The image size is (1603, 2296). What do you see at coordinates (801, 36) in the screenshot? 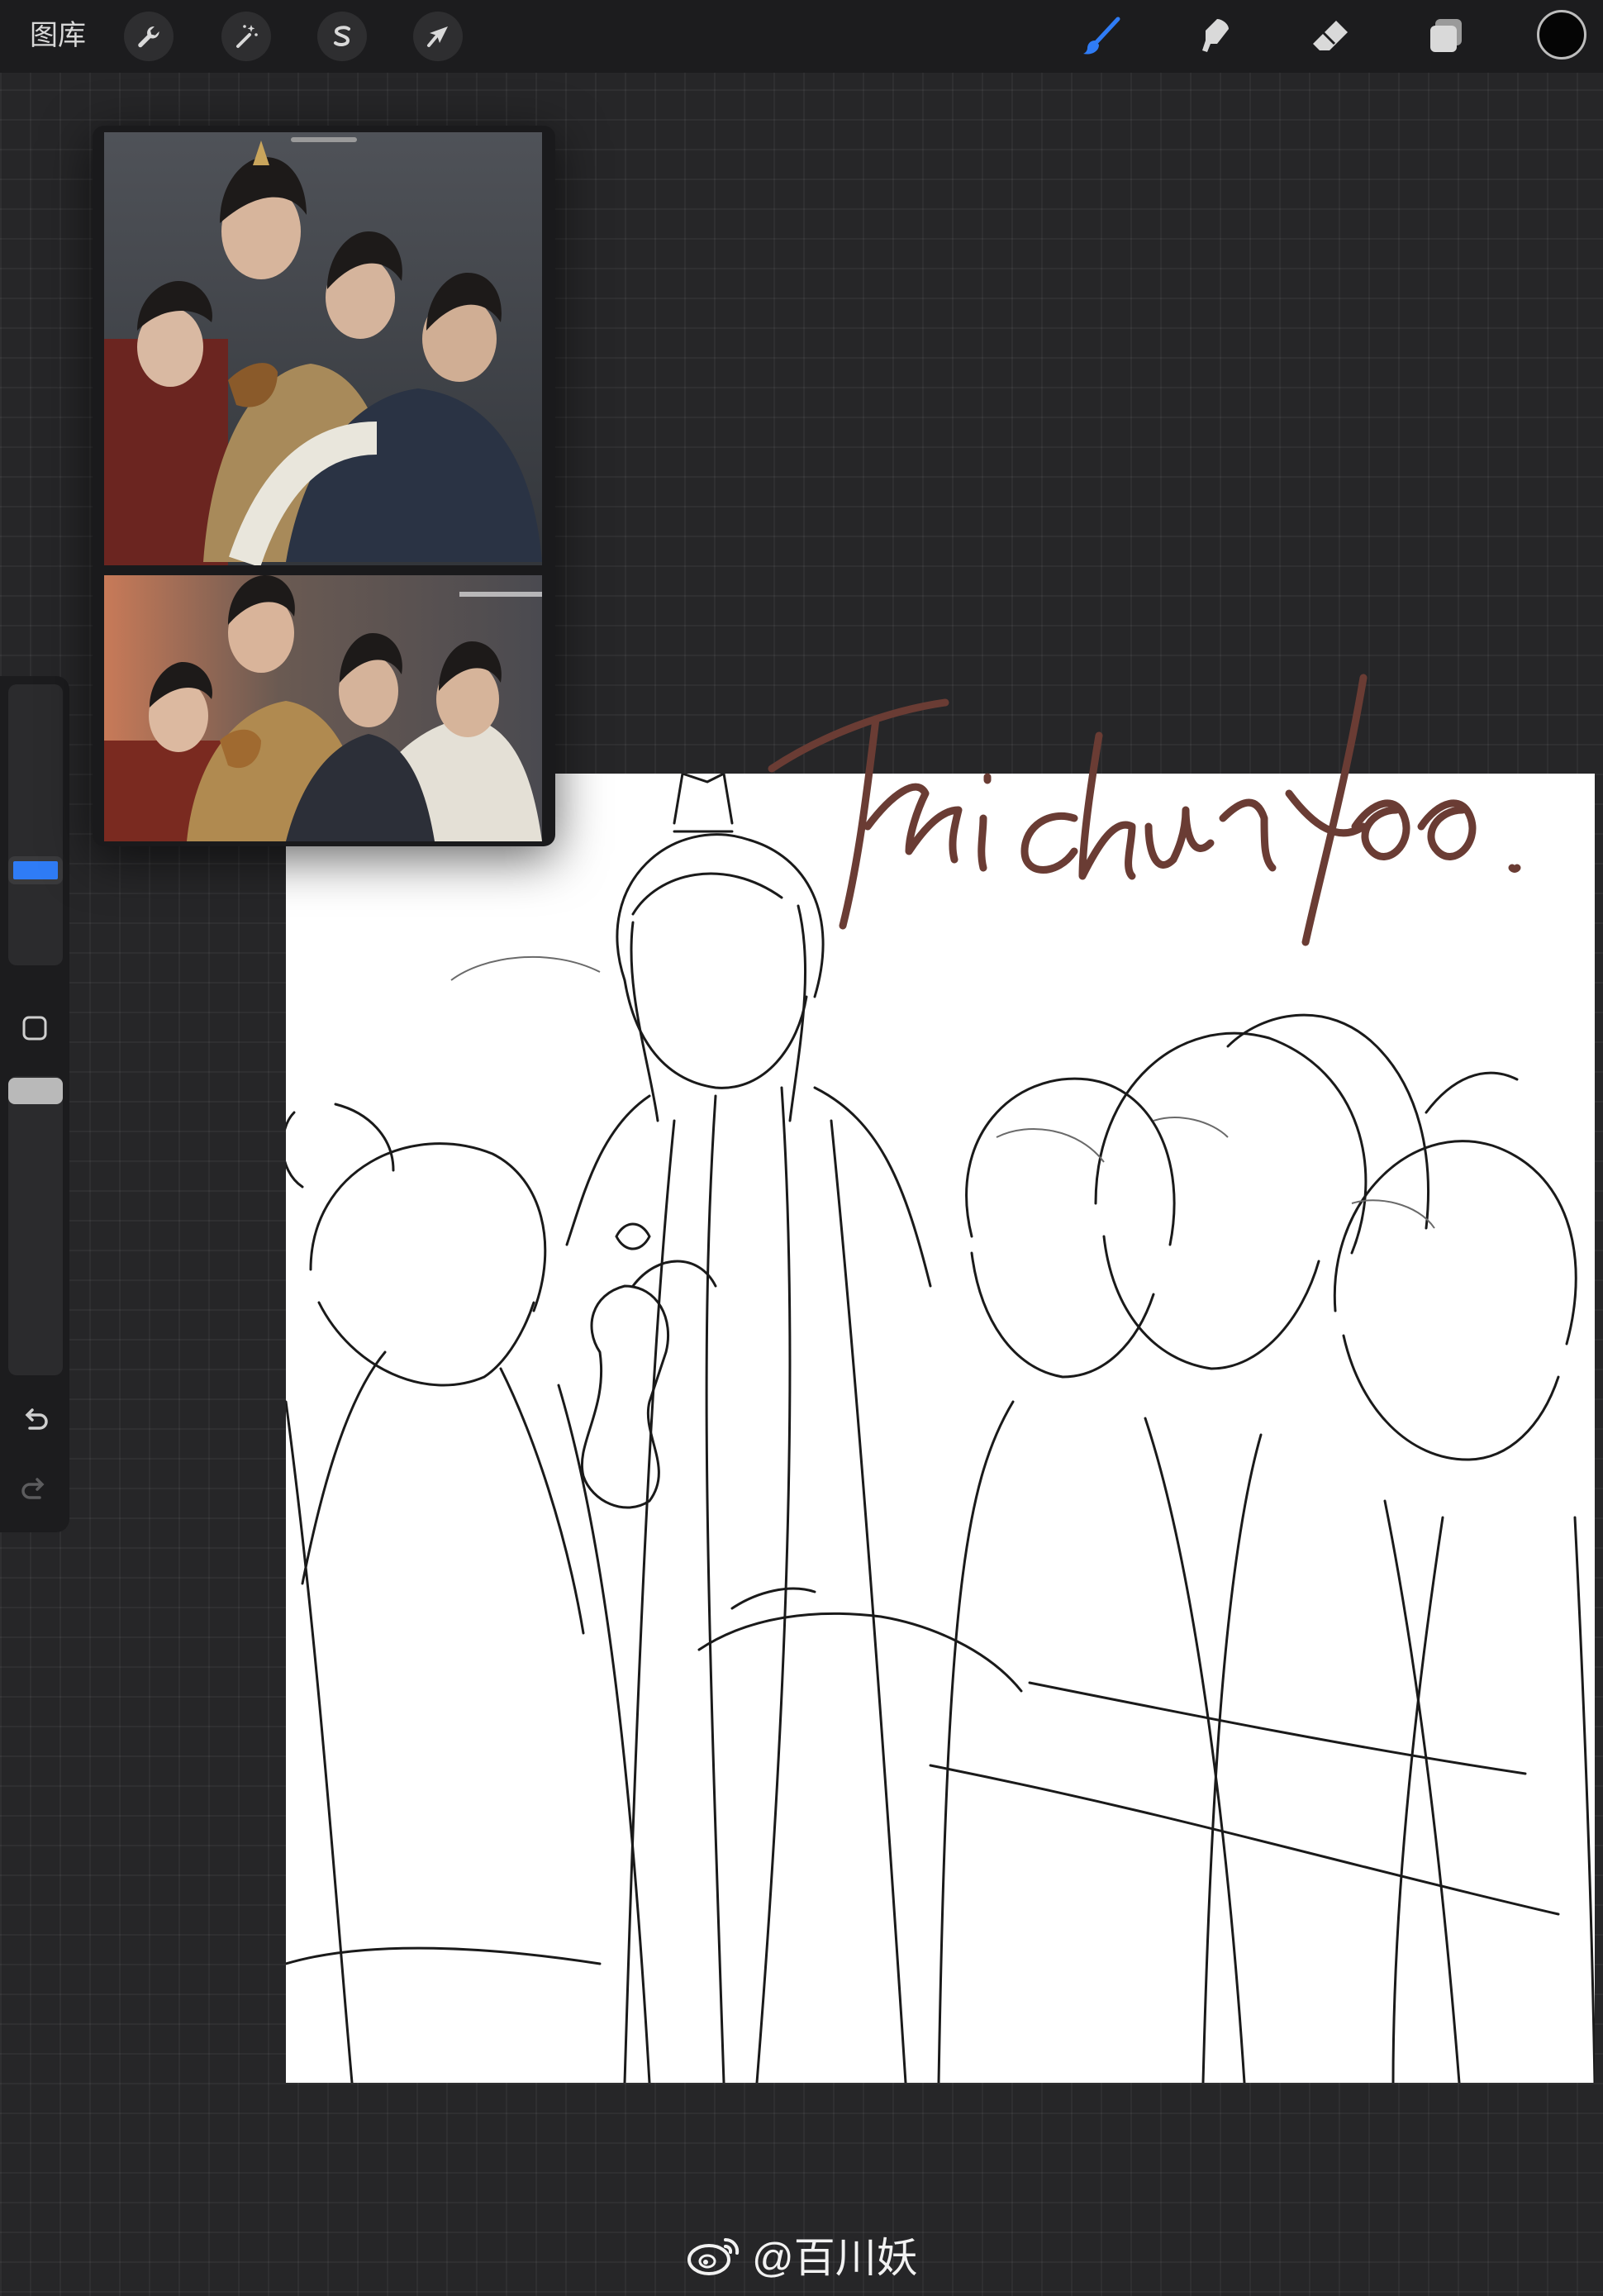
I see `top-toolbar: 图库` at bounding box center [801, 36].